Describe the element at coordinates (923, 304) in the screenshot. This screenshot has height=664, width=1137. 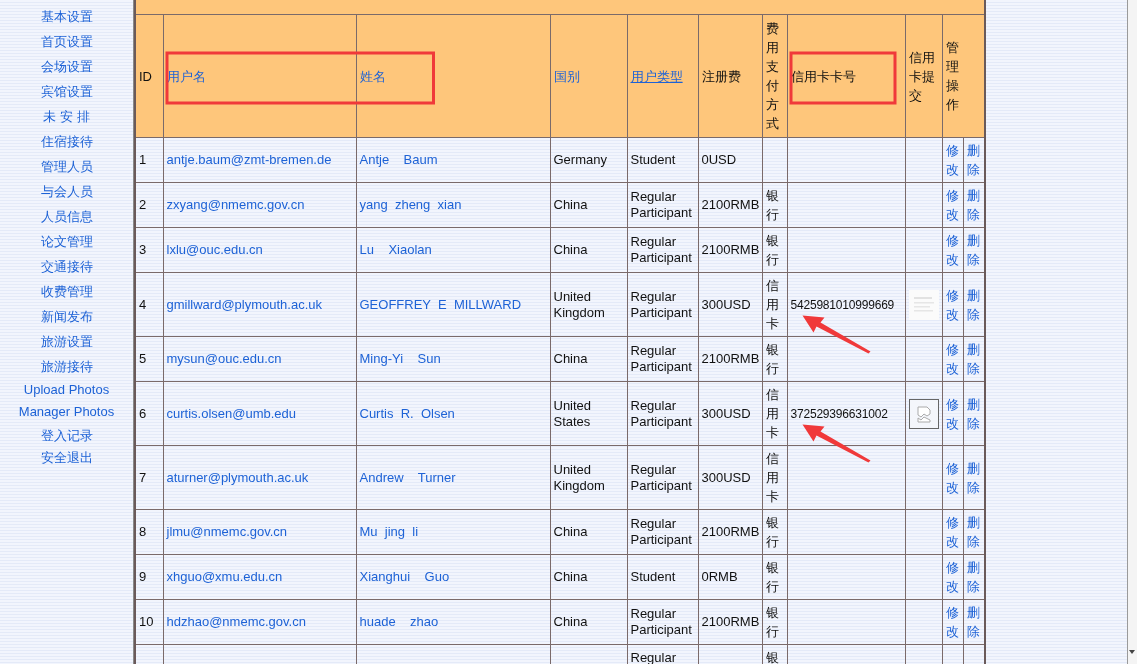
I see `document-thumbnail-icon` at that location.